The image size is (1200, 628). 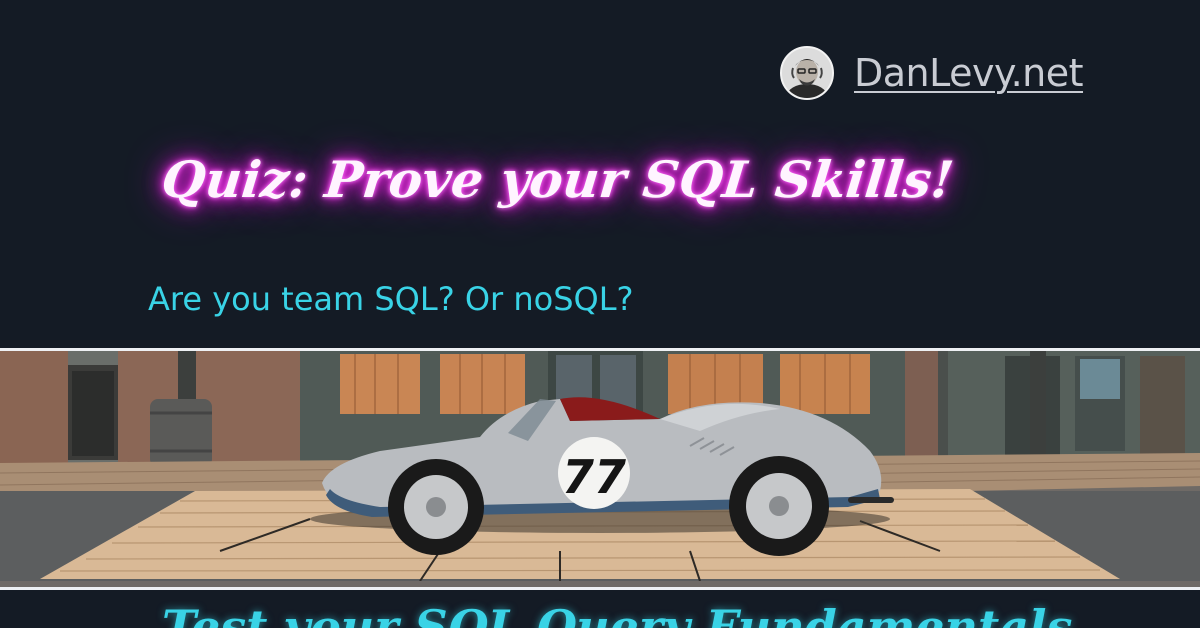 What do you see at coordinates (557, 179) in the screenshot?
I see `post-title: Quiz: Prove your SQL Skills!` at bounding box center [557, 179].